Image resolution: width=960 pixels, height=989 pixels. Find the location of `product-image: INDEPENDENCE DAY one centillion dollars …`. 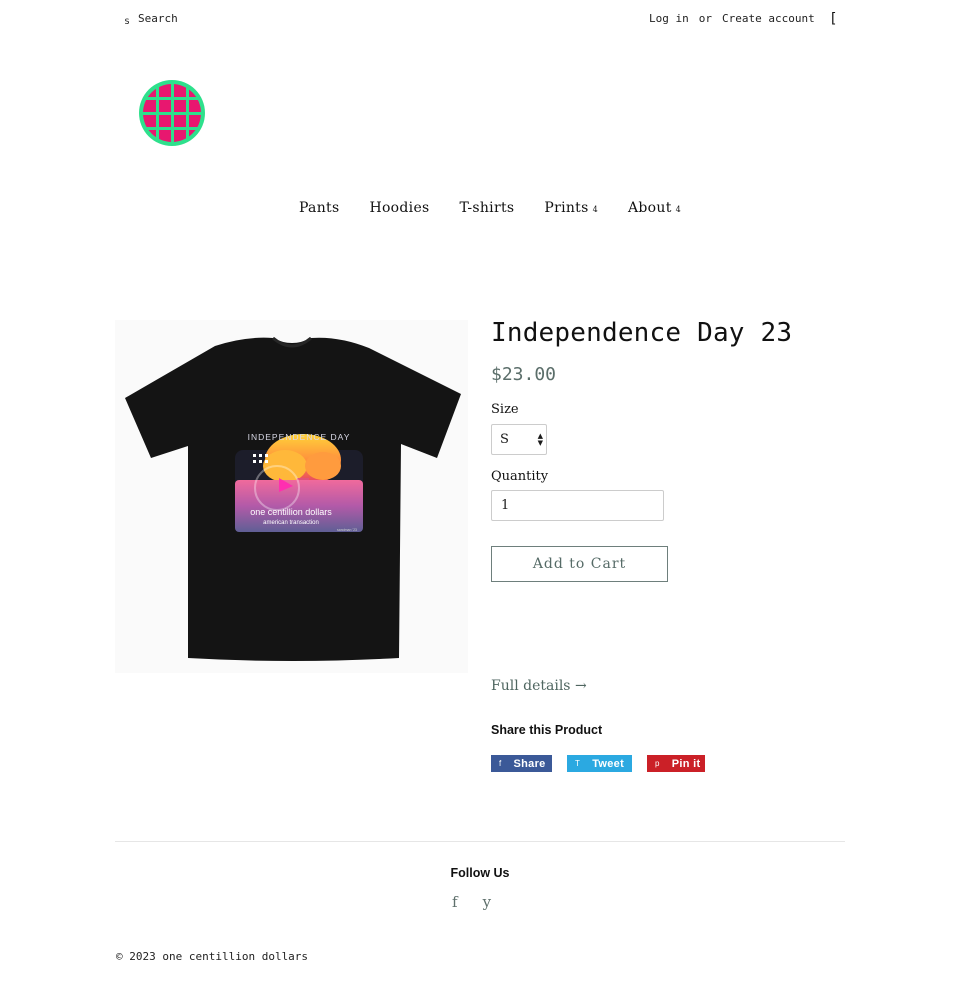

product-image: INDEPENDENCE DAY one centillion dollars … is located at coordinates (291, 496).